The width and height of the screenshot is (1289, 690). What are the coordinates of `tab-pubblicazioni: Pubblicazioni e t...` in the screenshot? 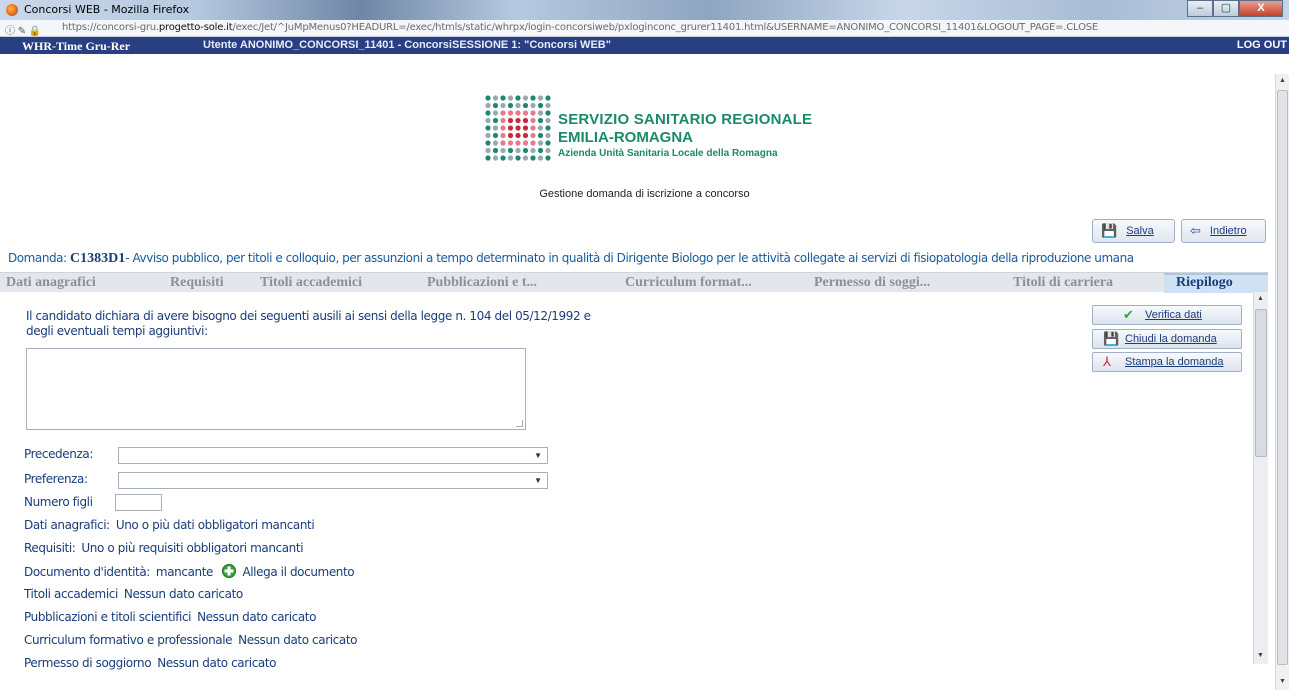 It's located at (482, 283).